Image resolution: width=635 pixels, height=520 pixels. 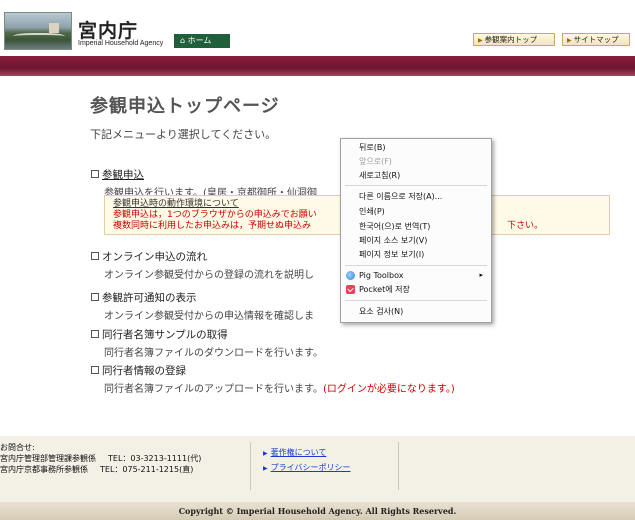 What do you see at coordinates (165, 335) in the screenshot?
I see `menu-link-companion-sample: 同行者名簿サンプルの取得` at bounding box center [165, 335].